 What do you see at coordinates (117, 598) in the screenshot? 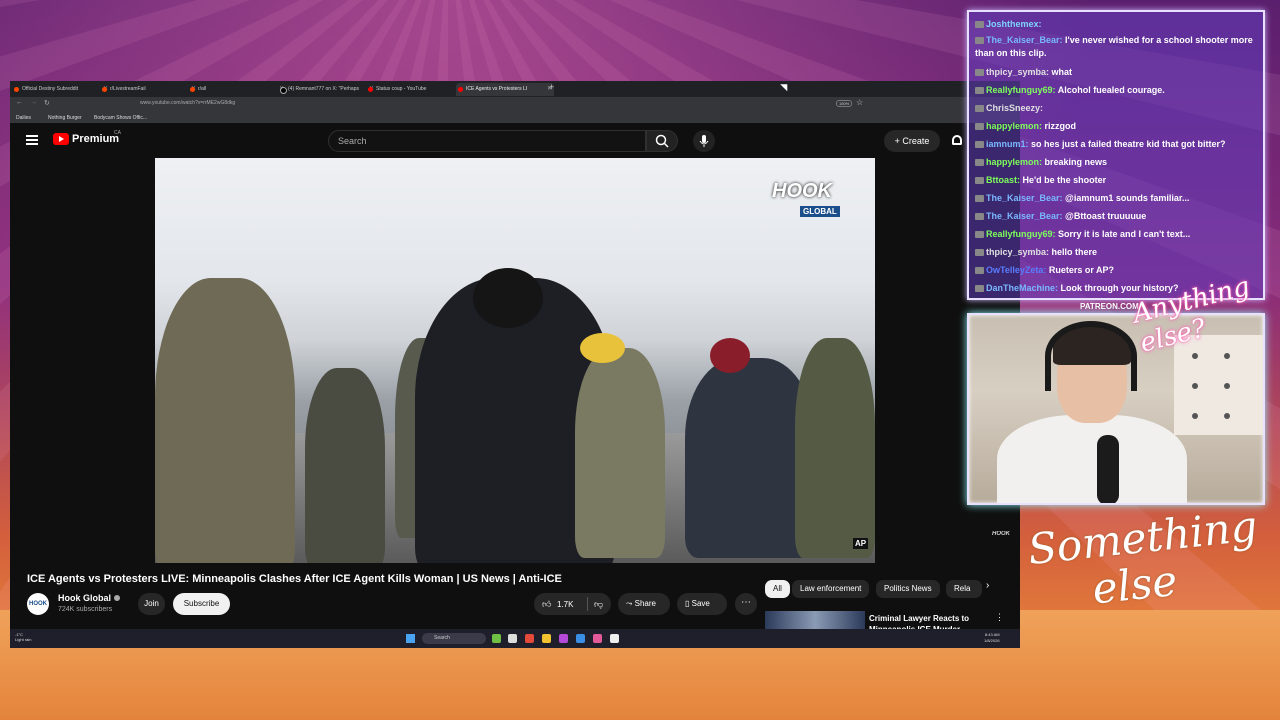
I see `verified-icon` at bounding box center [117, 598].